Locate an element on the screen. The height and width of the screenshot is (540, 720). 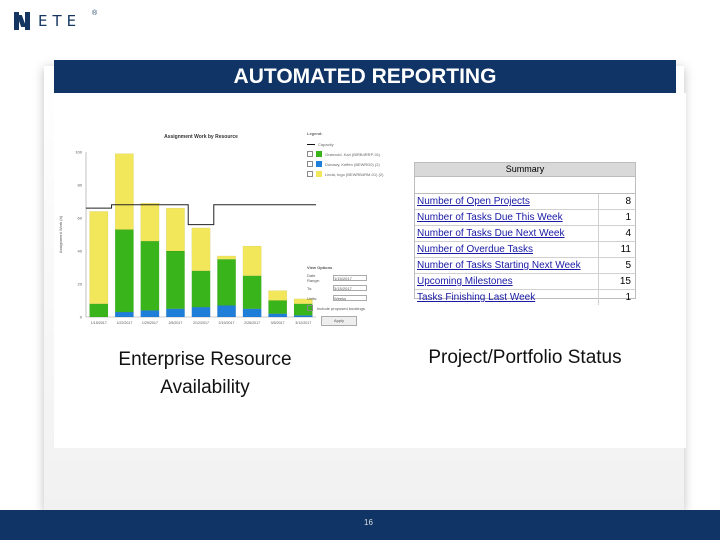
proposed-bookings-row: Include proposed bookings is located at coordinates (341, 308).